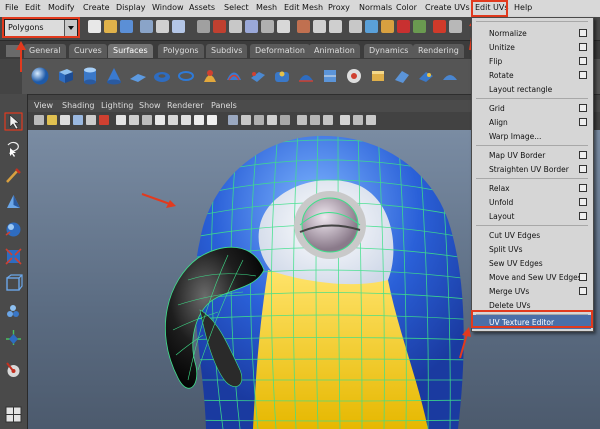 This screenshot has width=600, height=429. I want to click on menu-item-move-and-sew-uv-edges: Move and Sew UV Edges, so click(531, 277).